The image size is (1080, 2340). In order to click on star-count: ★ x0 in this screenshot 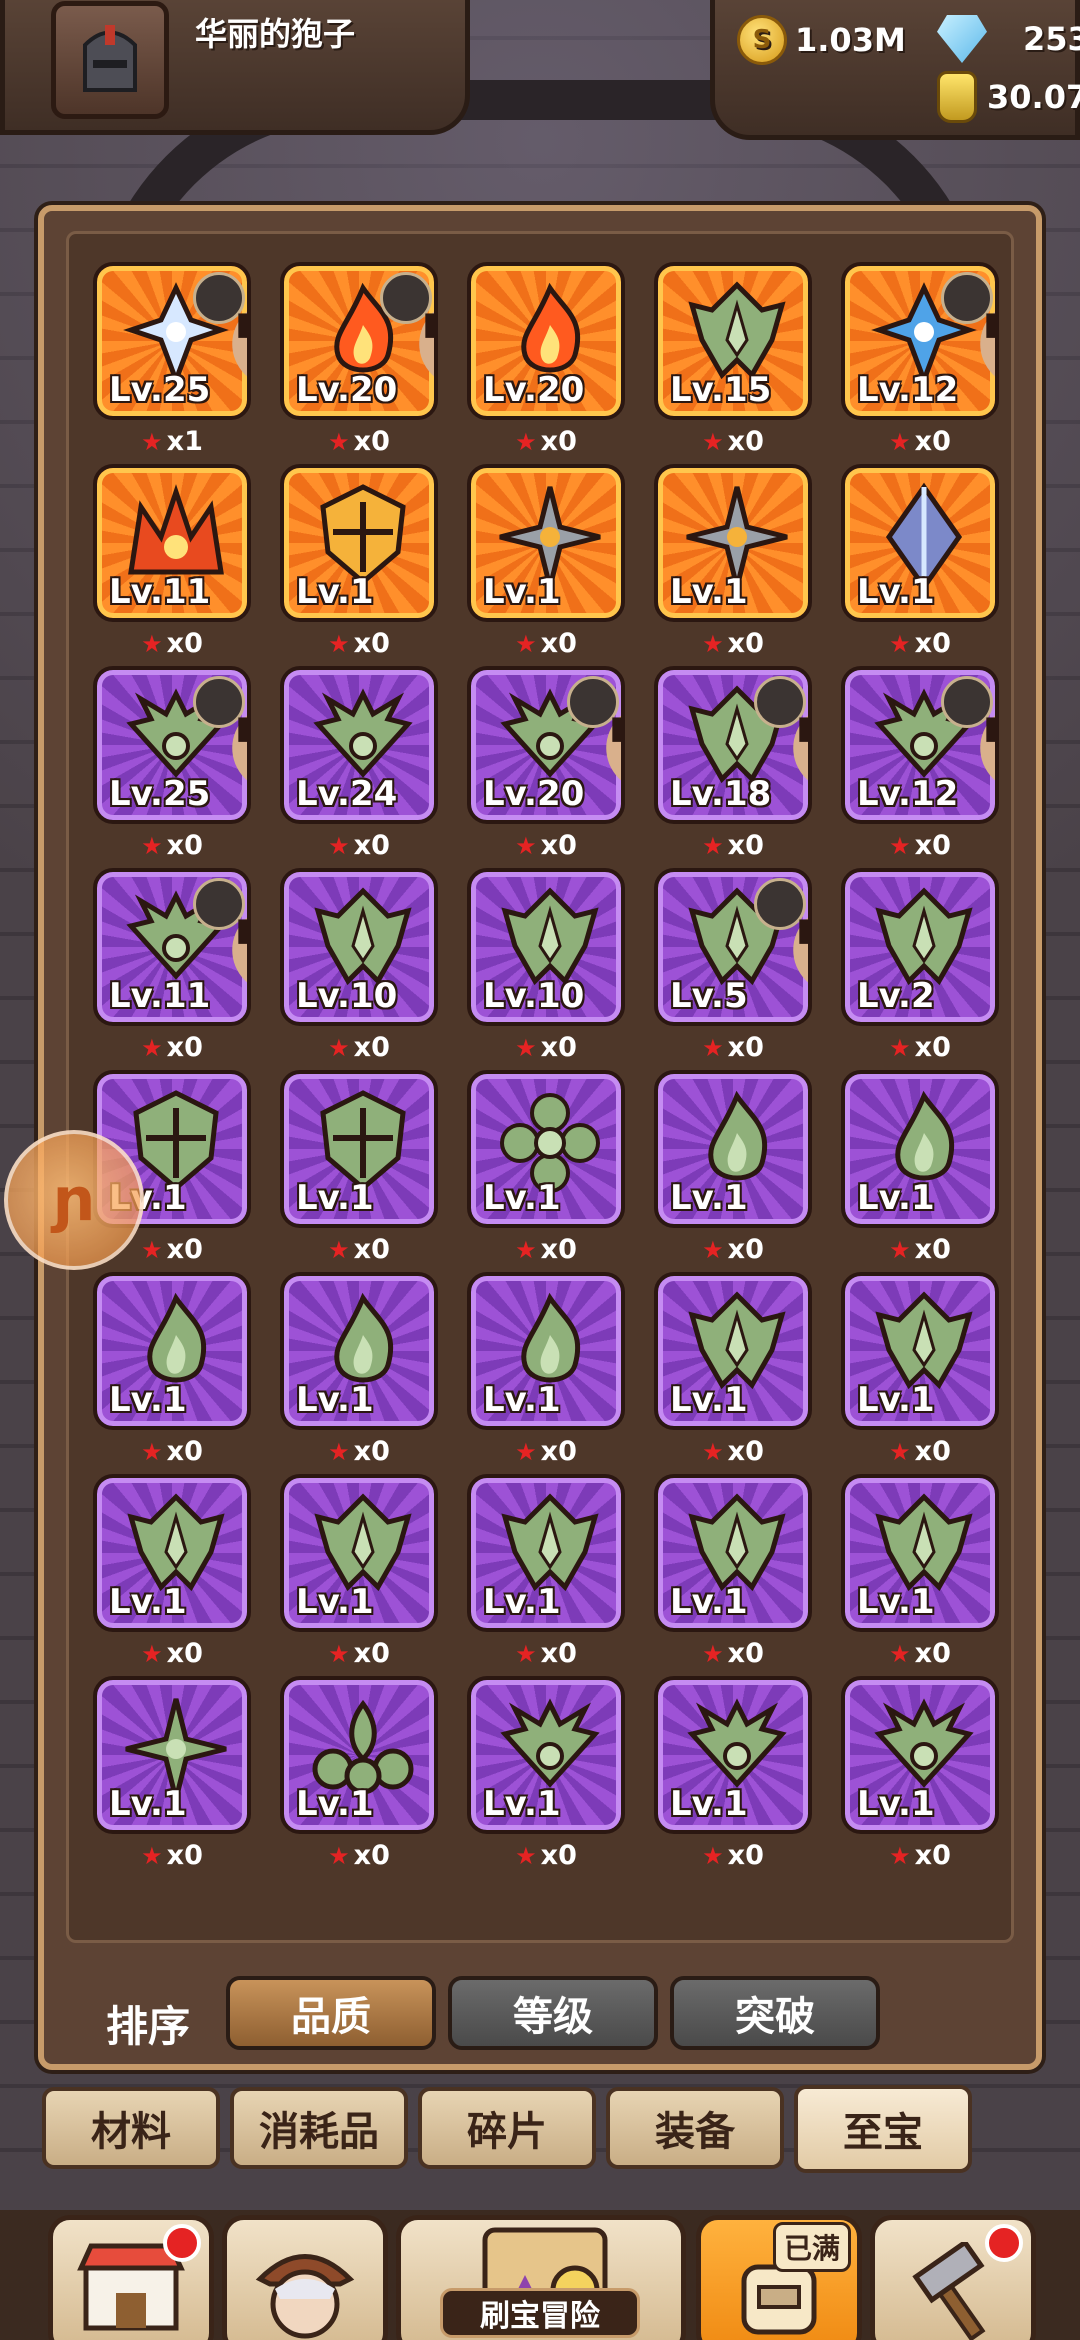, I will do `click(920, 1249)`.